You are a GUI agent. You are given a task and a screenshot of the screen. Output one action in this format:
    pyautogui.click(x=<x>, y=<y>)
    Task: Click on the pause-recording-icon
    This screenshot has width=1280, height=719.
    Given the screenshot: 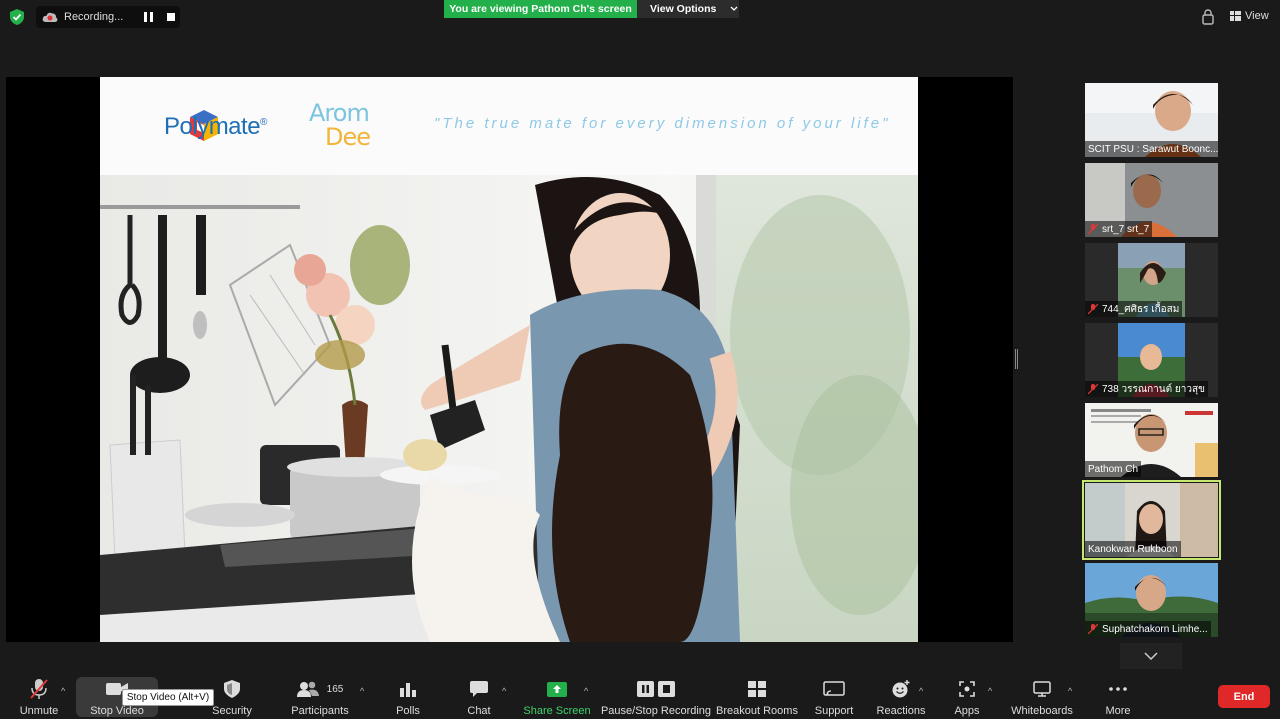 What is the action you would take?
    pyautogui.click(x=148, y=17)
    